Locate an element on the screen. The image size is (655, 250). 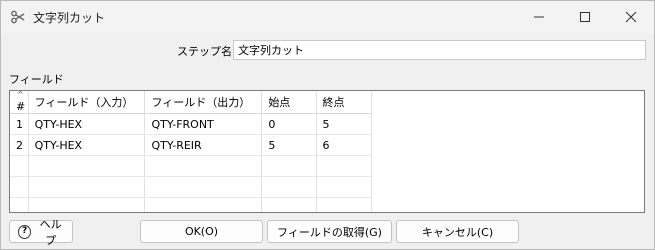
sort-up-icon: ^ is located at coordinates (20, 95).